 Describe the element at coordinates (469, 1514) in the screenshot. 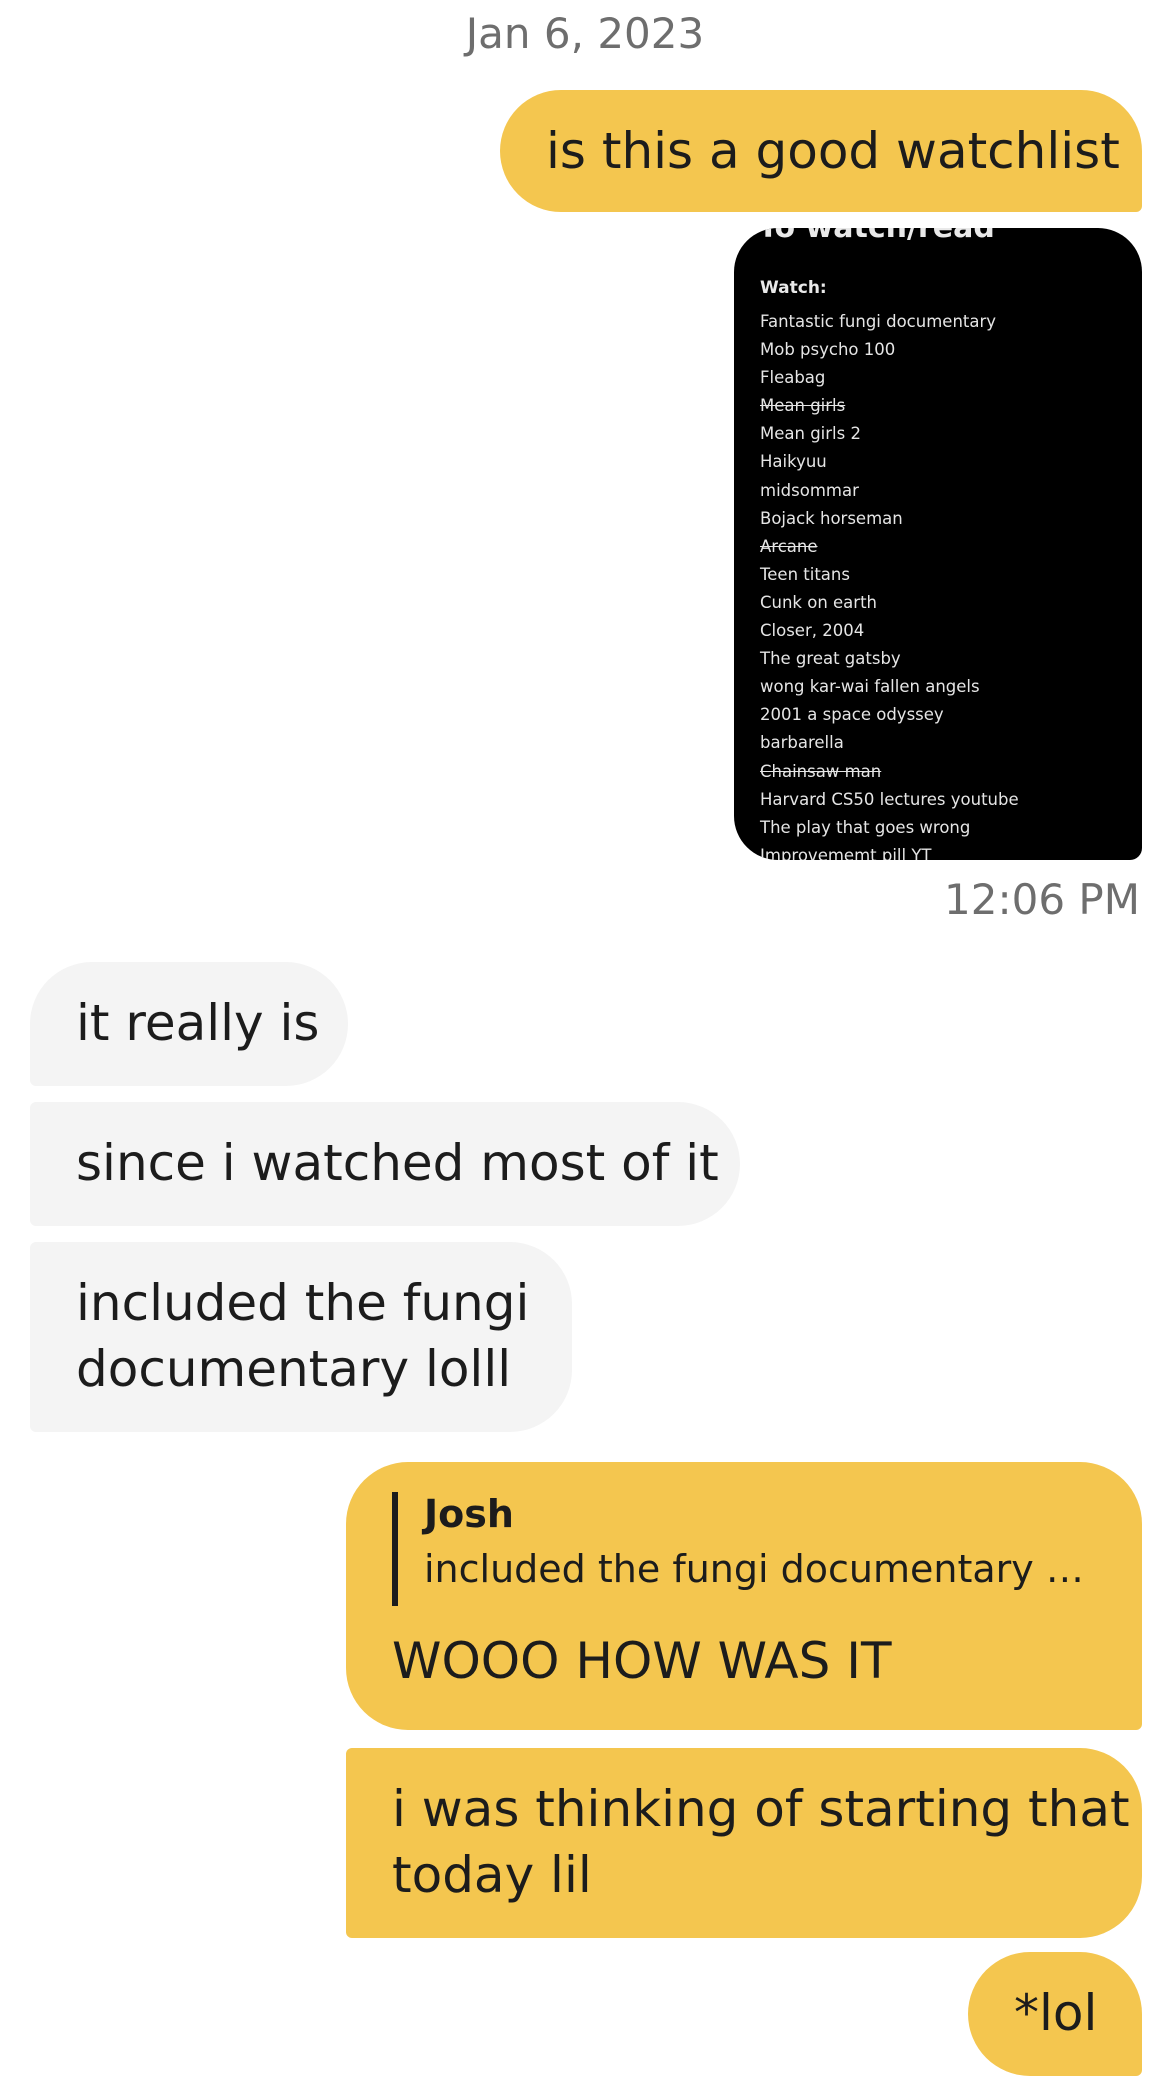

I see `quoted-message-author: Josh` at that location.